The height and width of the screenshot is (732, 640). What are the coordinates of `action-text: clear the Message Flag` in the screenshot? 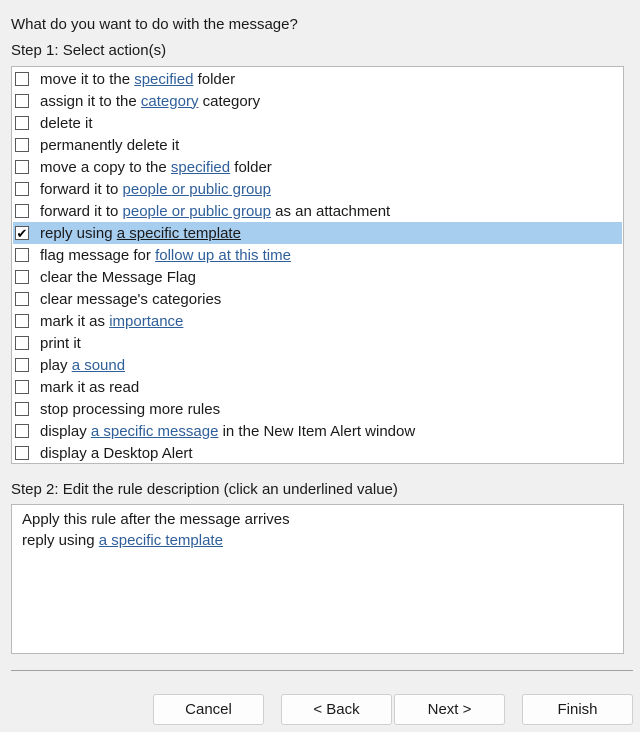 It's located at (118, 277).